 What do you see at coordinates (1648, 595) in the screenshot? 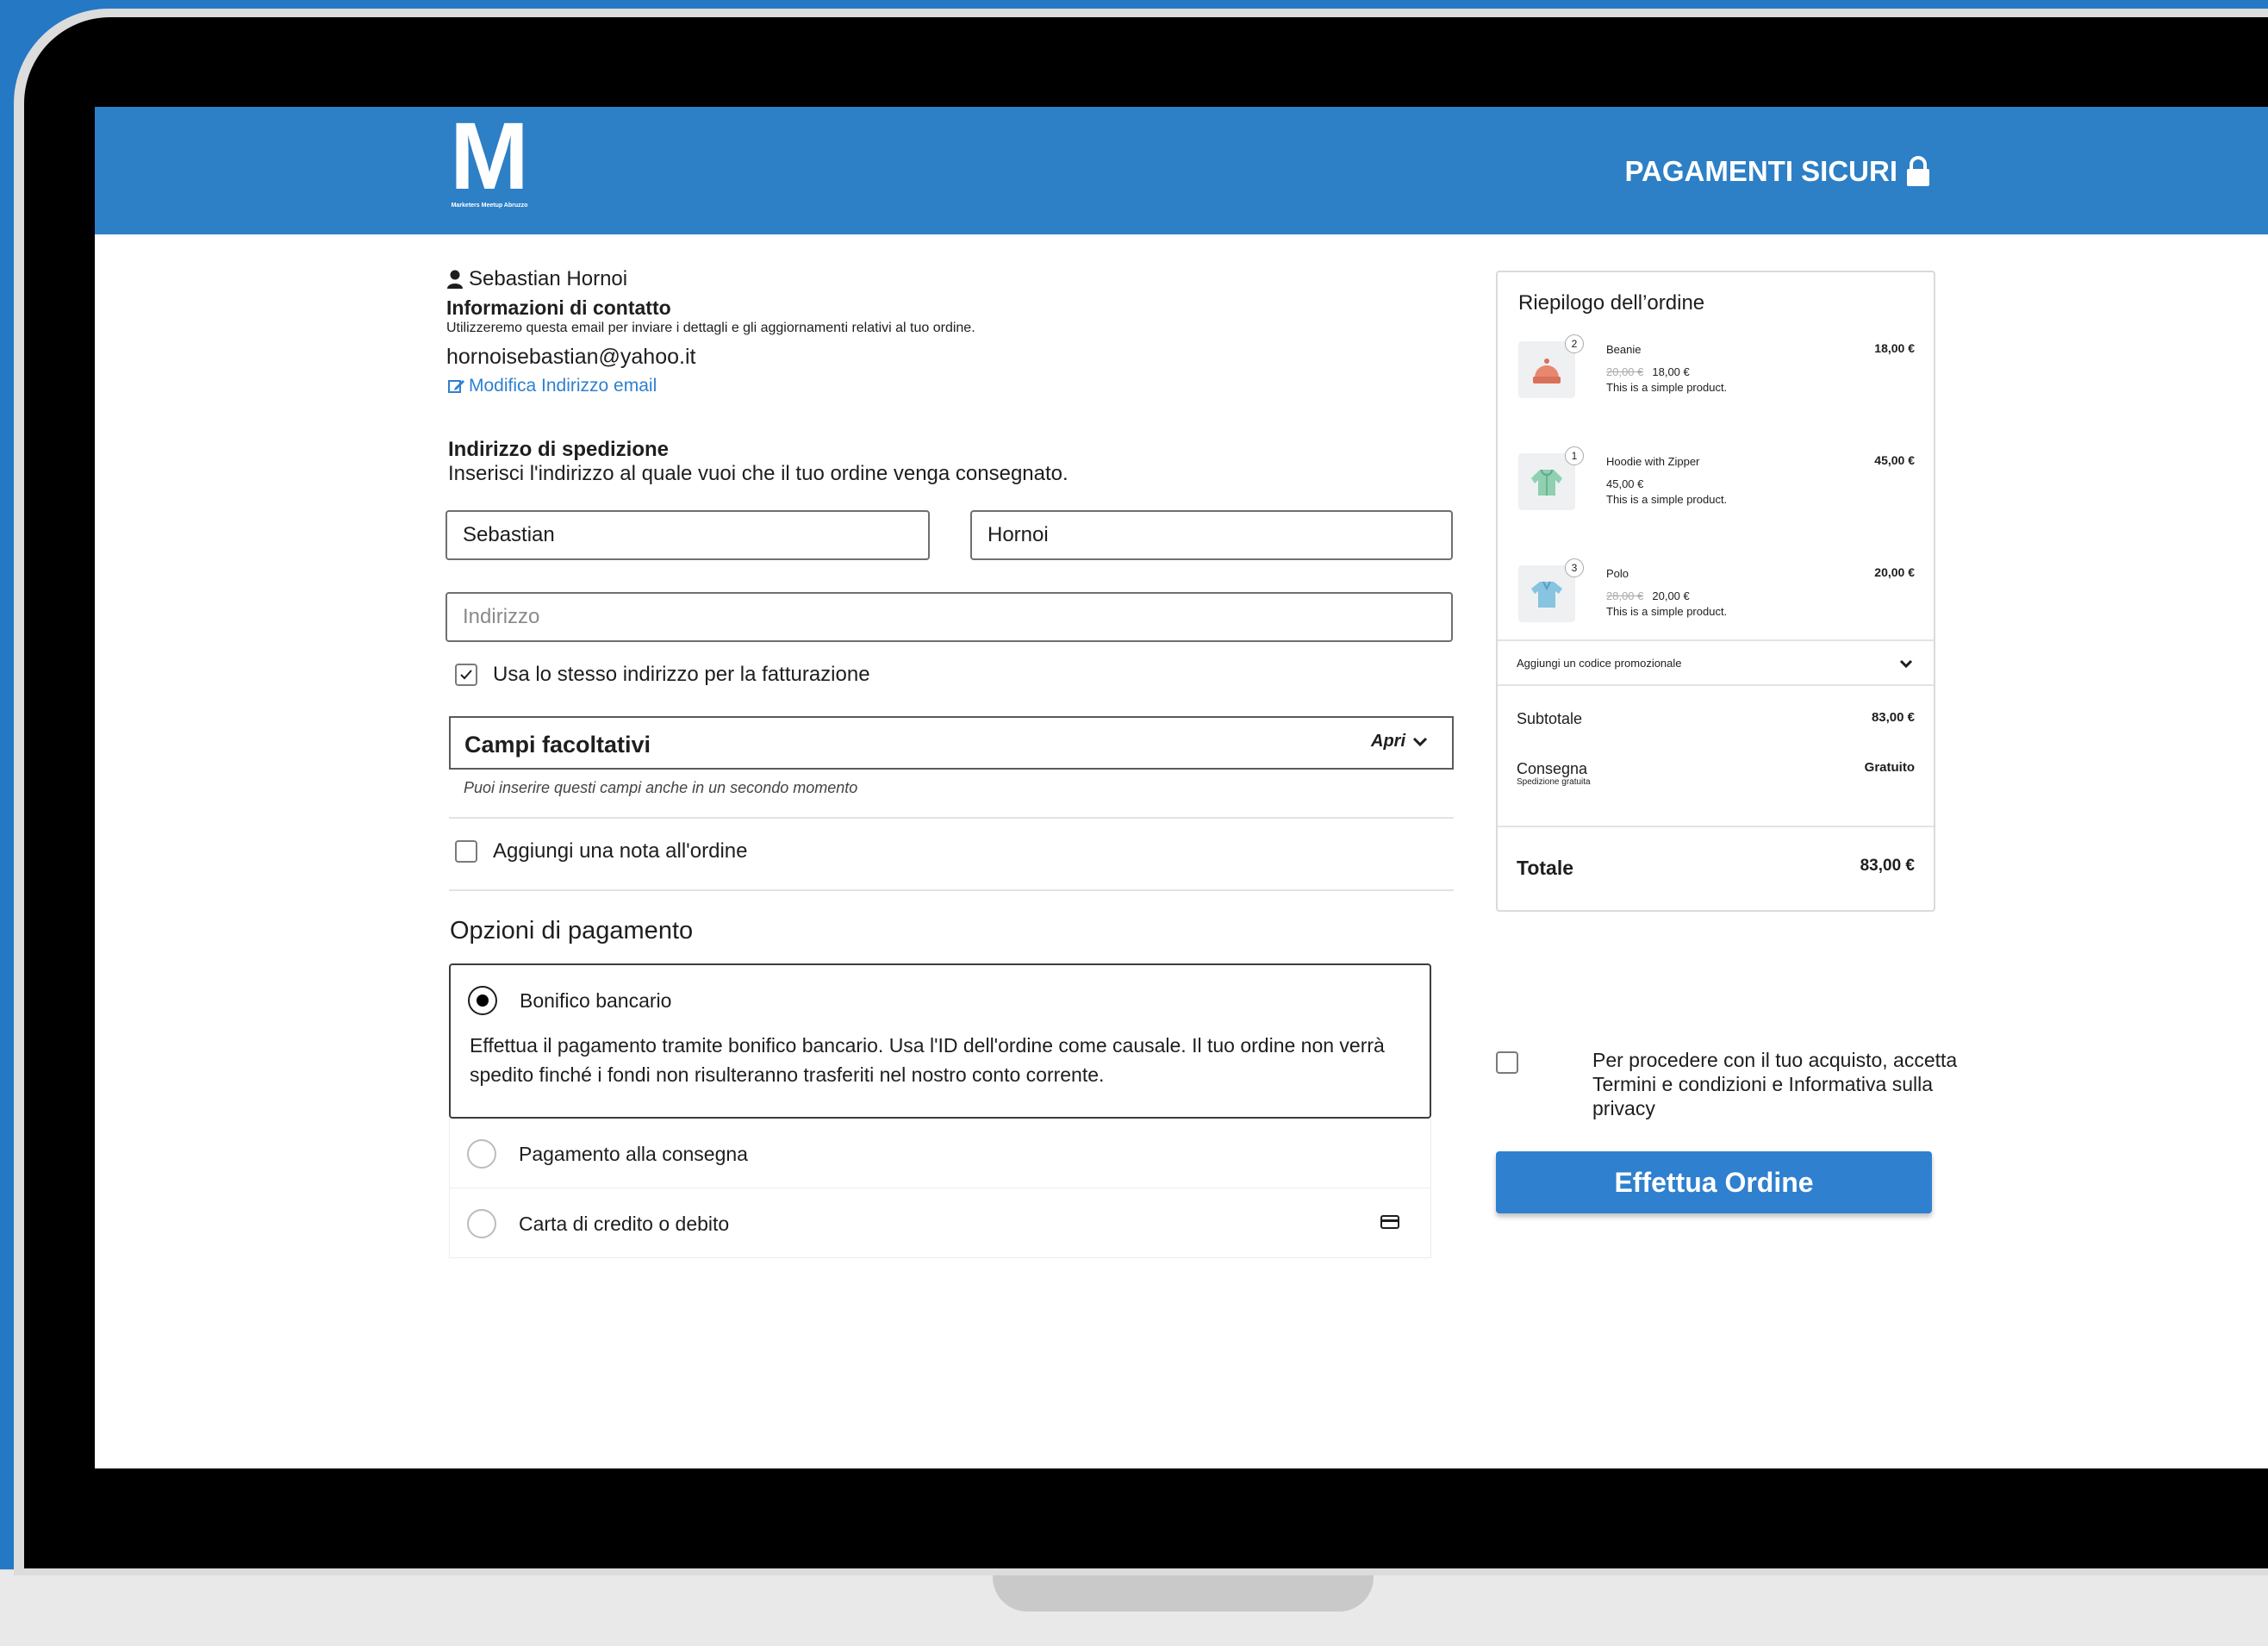
I see `item-prices: 28,00 € 20,00 €` at bounding box center [1648, 595].